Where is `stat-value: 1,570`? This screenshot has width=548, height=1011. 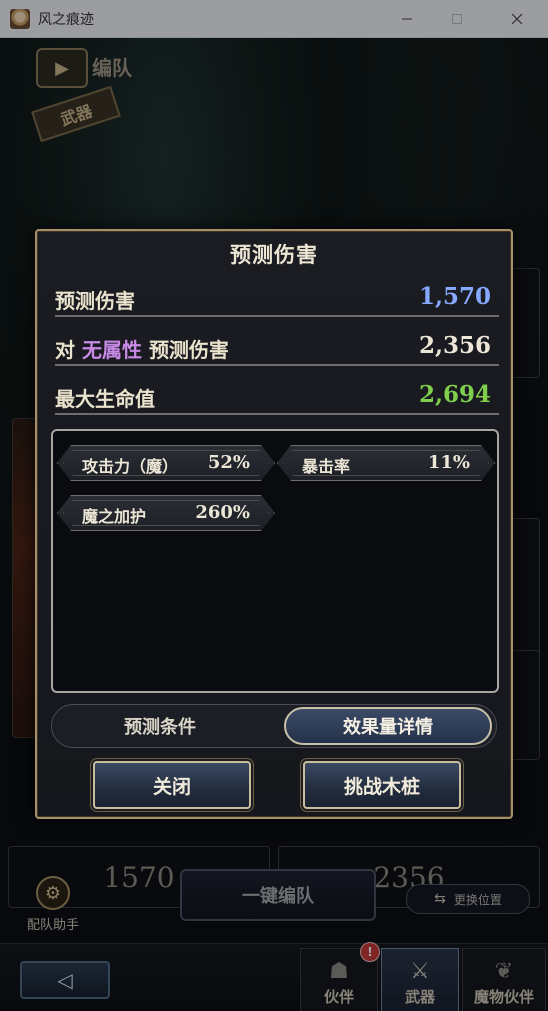
stat-value: 1,570 is located at coordinates (454, 296).